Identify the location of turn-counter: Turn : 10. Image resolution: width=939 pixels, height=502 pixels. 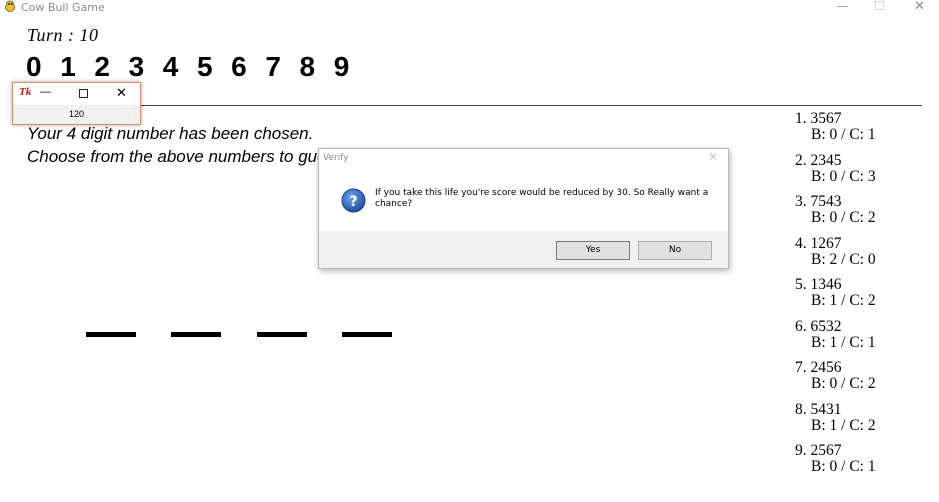
(63, 35).